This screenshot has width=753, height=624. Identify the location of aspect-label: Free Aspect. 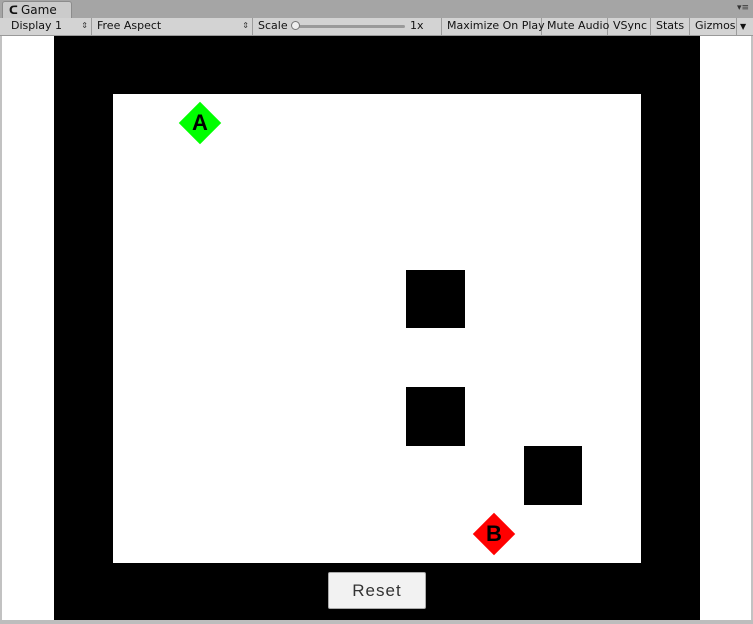
(129, 25).